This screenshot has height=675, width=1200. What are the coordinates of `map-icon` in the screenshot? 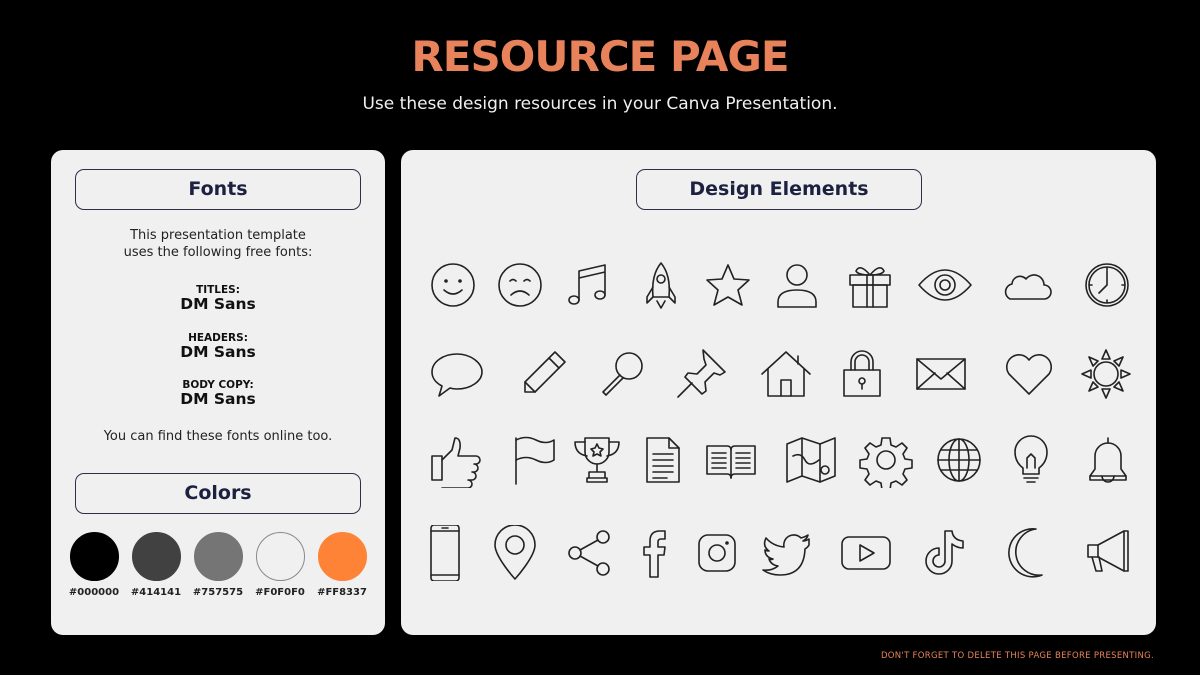 It's located at (811, 460).